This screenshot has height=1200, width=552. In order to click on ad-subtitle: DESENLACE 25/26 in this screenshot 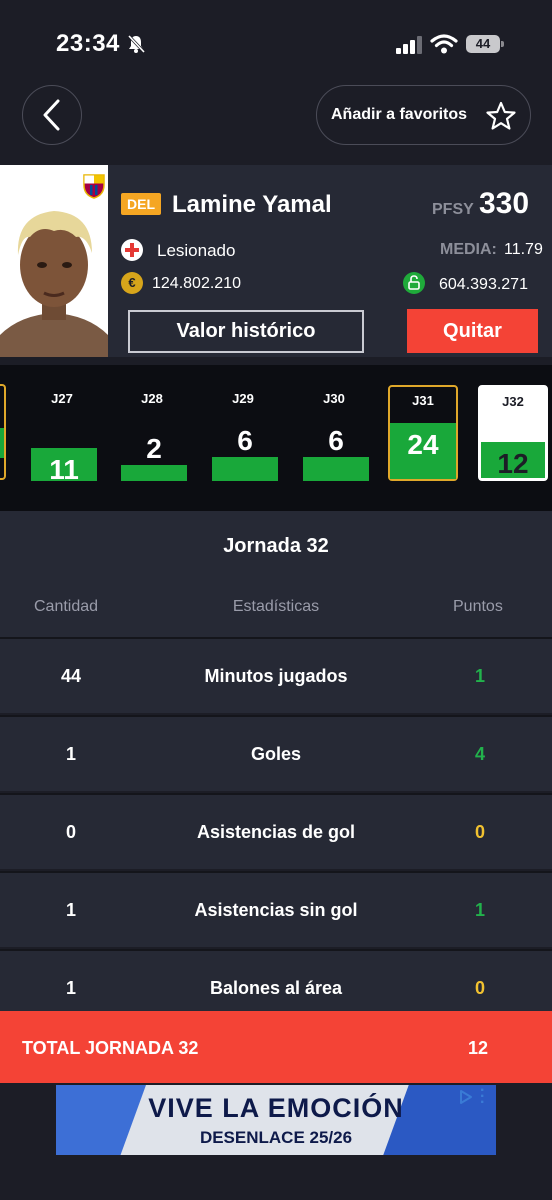, I will do `click(276, 1137)`.